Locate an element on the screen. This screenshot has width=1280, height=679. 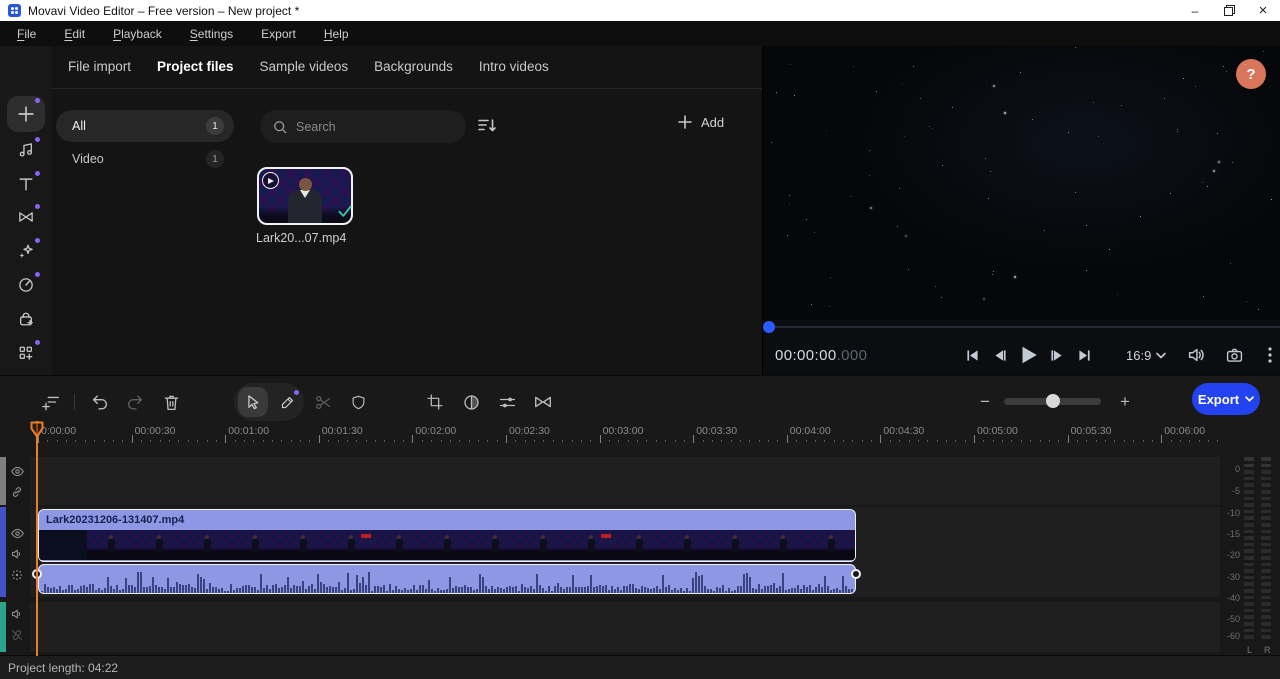
crop-button is located at coordinates (435, 402).